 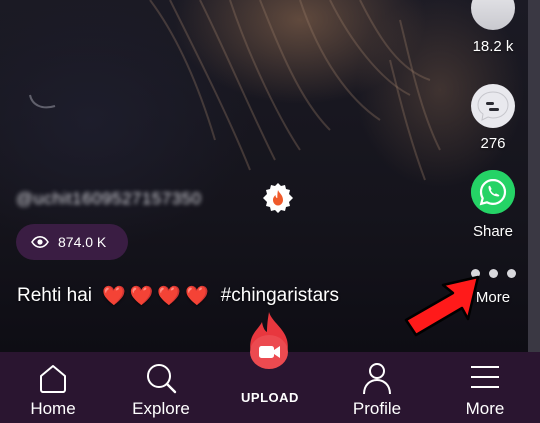 I want to click on creator-username: @uchit1609527157350, so click(x=109, y=199).